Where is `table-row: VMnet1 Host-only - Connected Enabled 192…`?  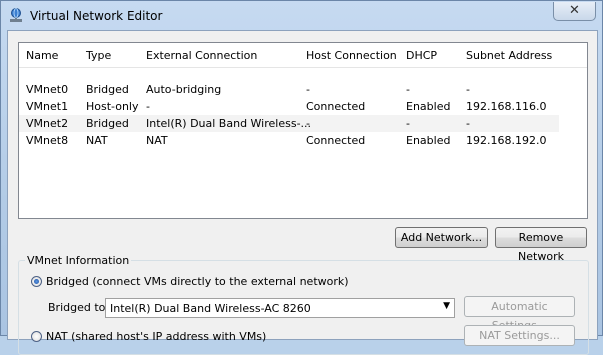 table-row: VMnet1 Host-only - Connected Enabled 192… is located at coordinates (289, 106).